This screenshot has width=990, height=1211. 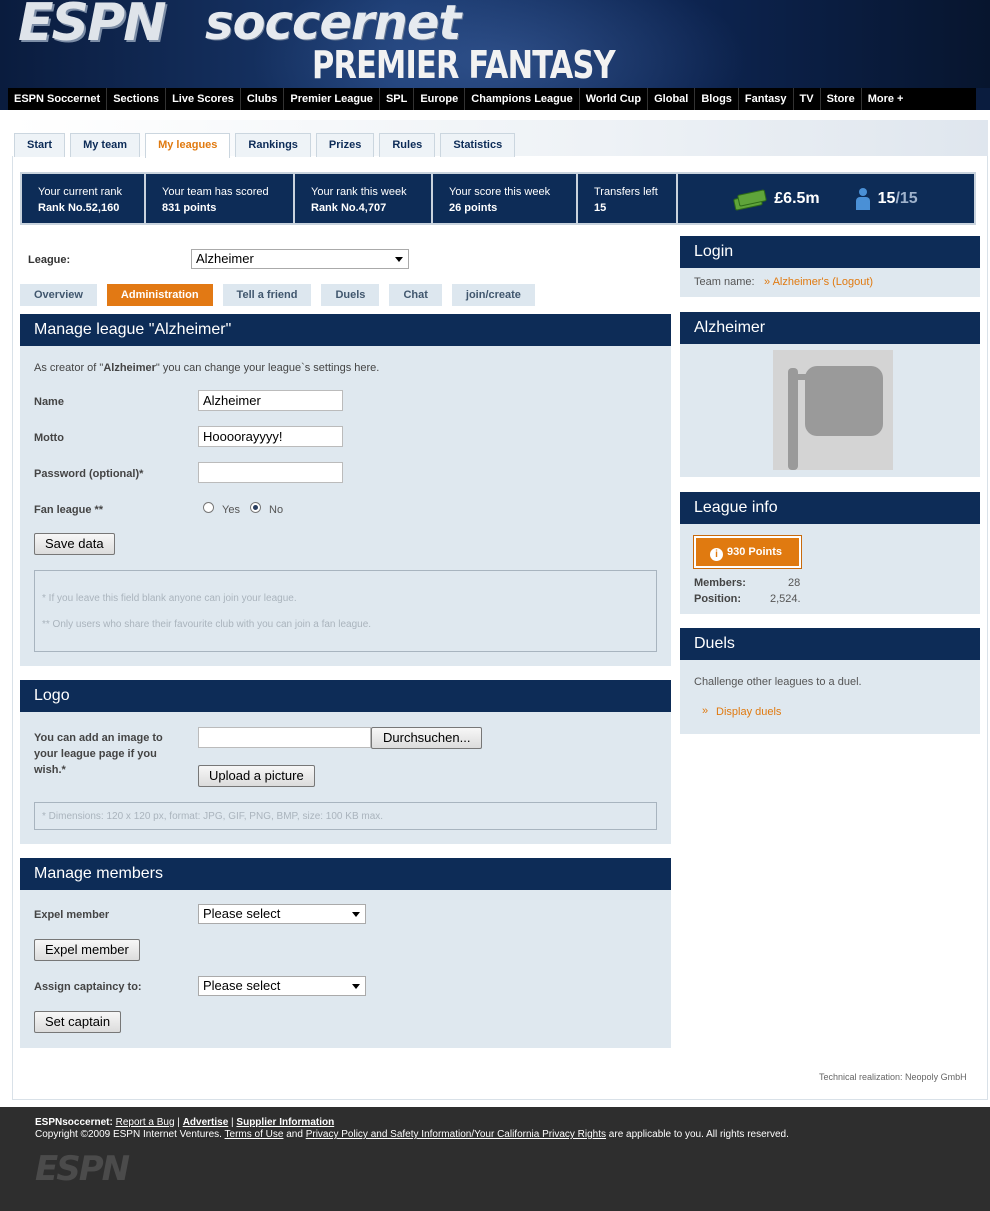 What do you see at coordinates (267, 295) in the screenshot?
I see `subtab-tell-a-friend: Tell a friend` at bounding box center [267, 295].